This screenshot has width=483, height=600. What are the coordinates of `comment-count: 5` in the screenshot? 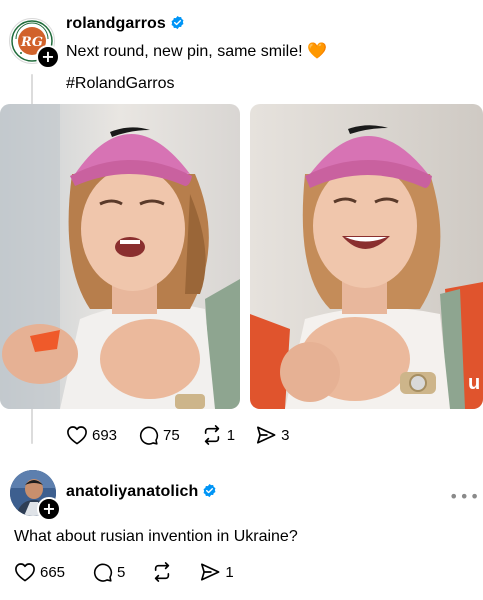 It's located at (121, 572).